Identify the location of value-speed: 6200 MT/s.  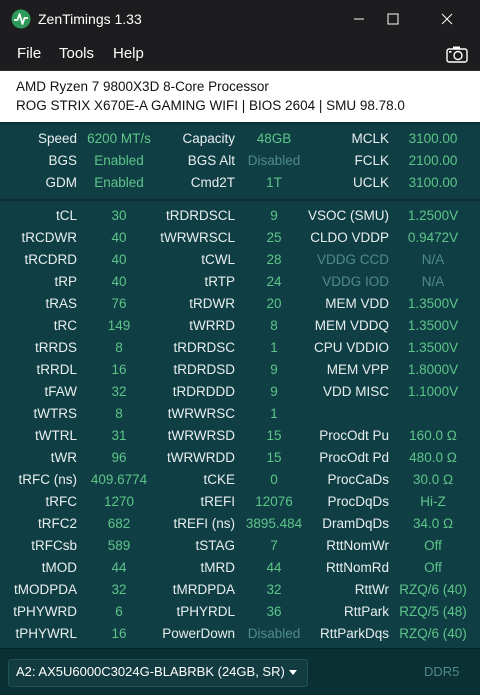
(119, 138).